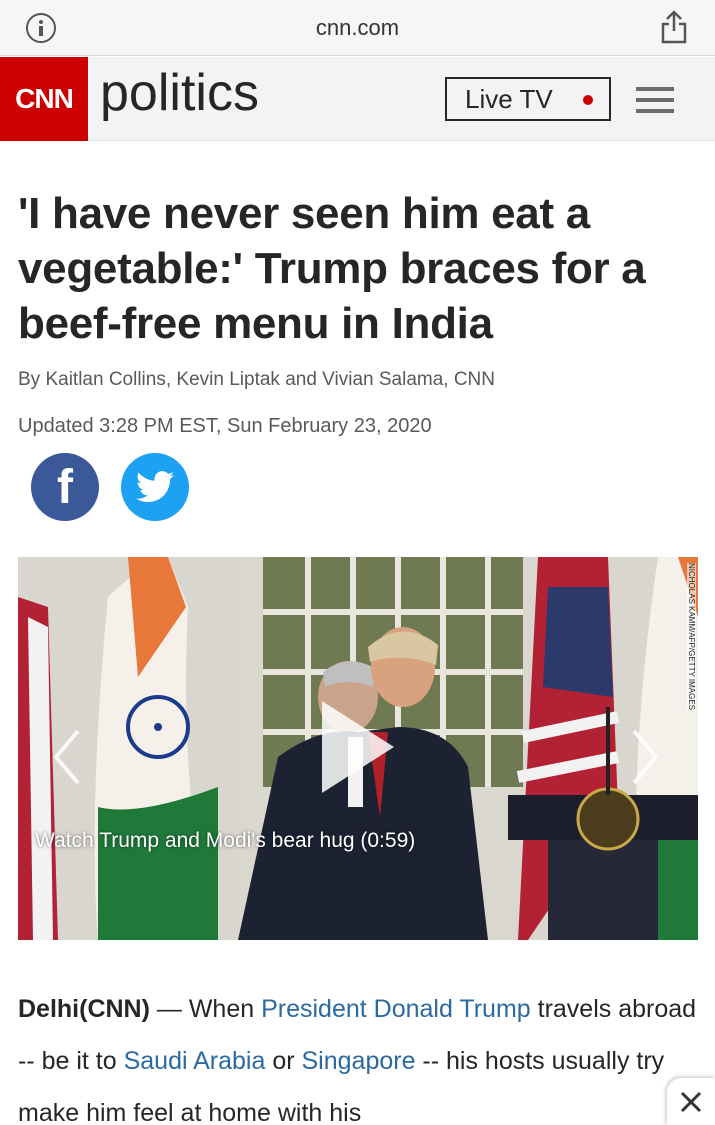  I want to click on section-title: politics, so click(179, 93).